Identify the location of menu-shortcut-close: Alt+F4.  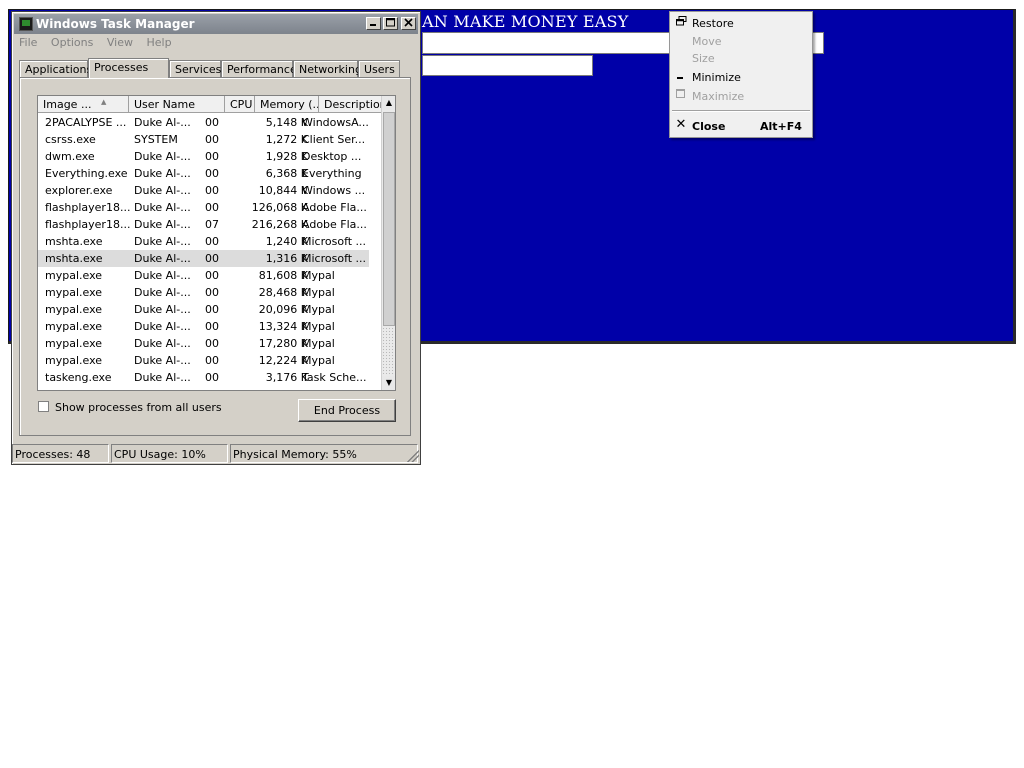
(781, 126).